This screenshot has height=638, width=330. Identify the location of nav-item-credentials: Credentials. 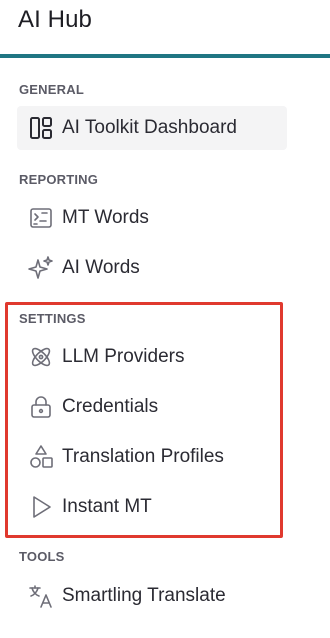
(93, 407).